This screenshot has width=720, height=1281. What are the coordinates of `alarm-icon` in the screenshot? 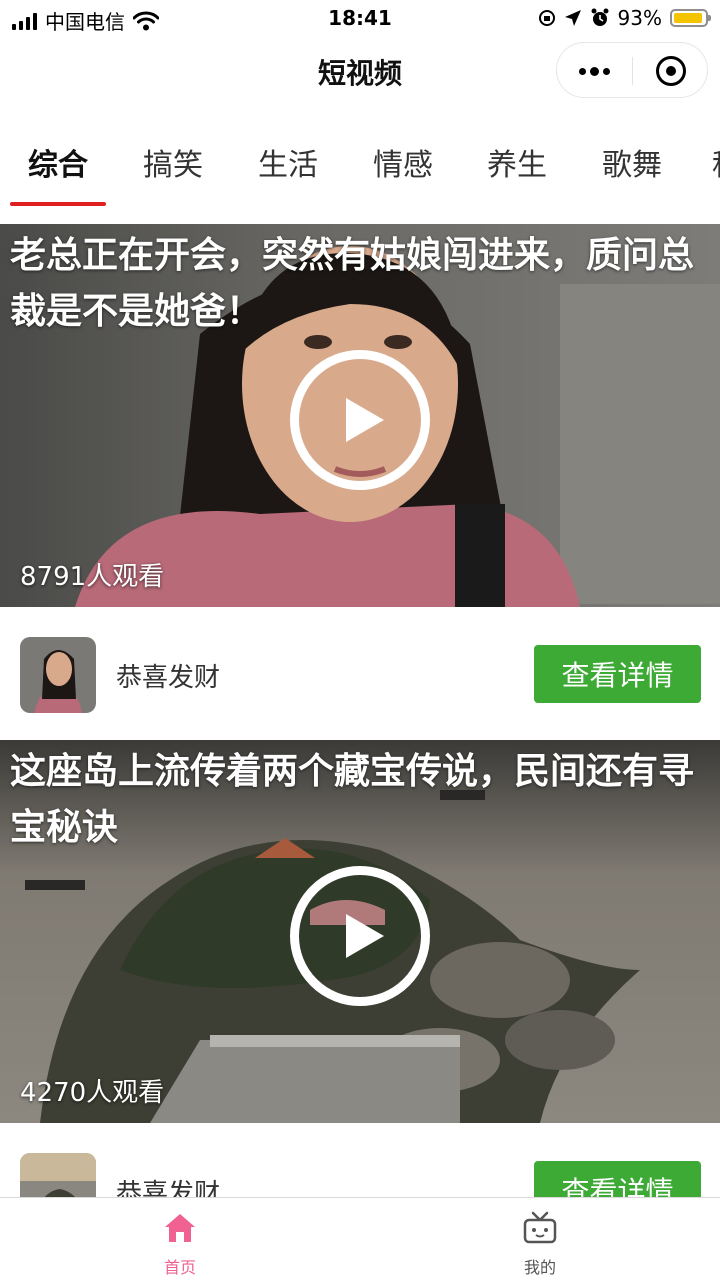 It's located at (600, 17).